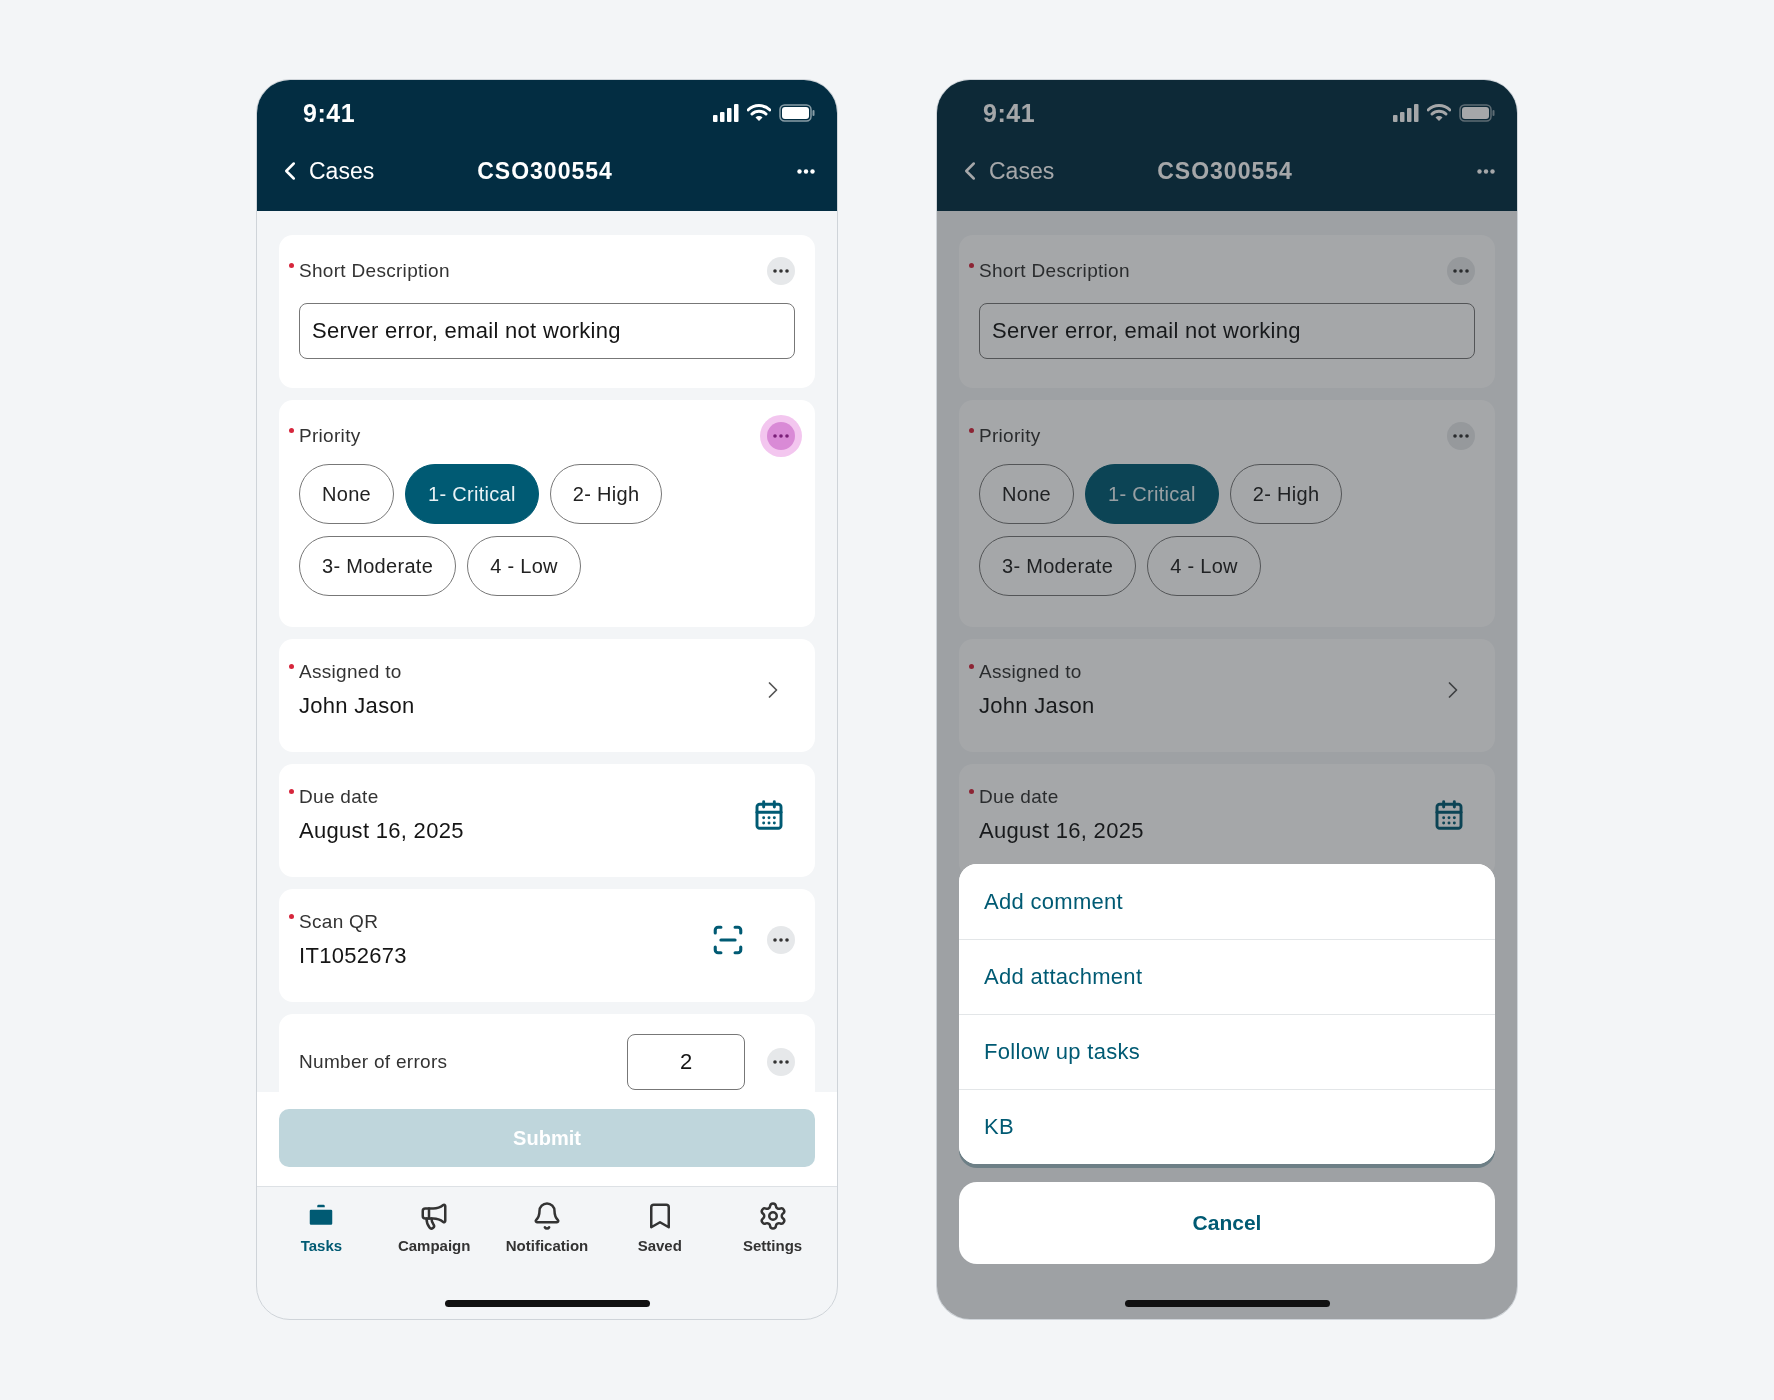 This screenshot has height=1400, width=1774. Describe the element at coordinates (434, 1216) in the screenshot. I see `megaphone-icon` at that location.